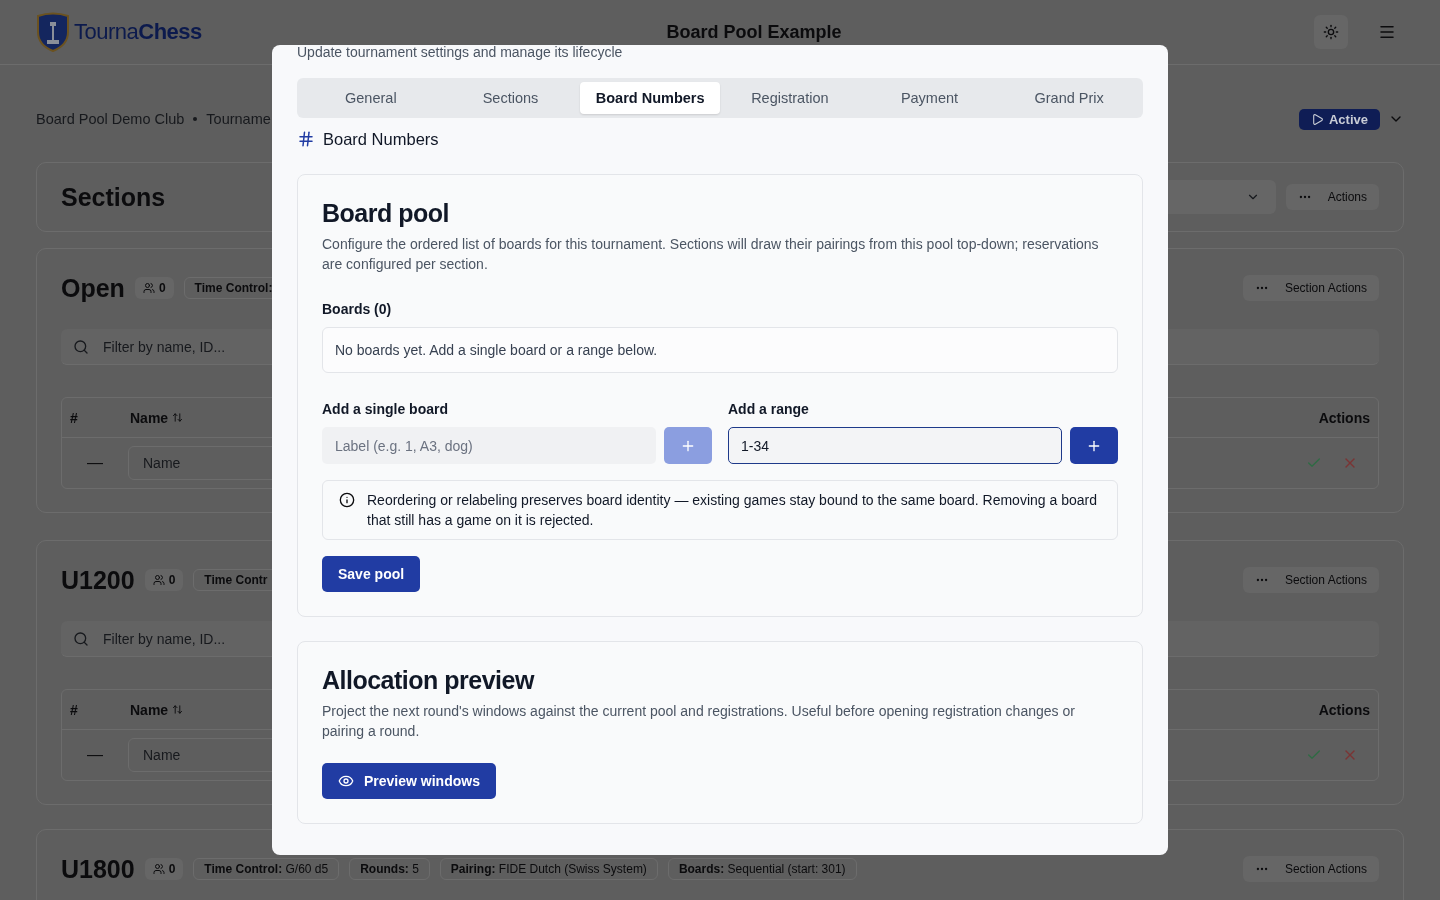  I want to click on field-label: Boards (0), so click(357, 309).